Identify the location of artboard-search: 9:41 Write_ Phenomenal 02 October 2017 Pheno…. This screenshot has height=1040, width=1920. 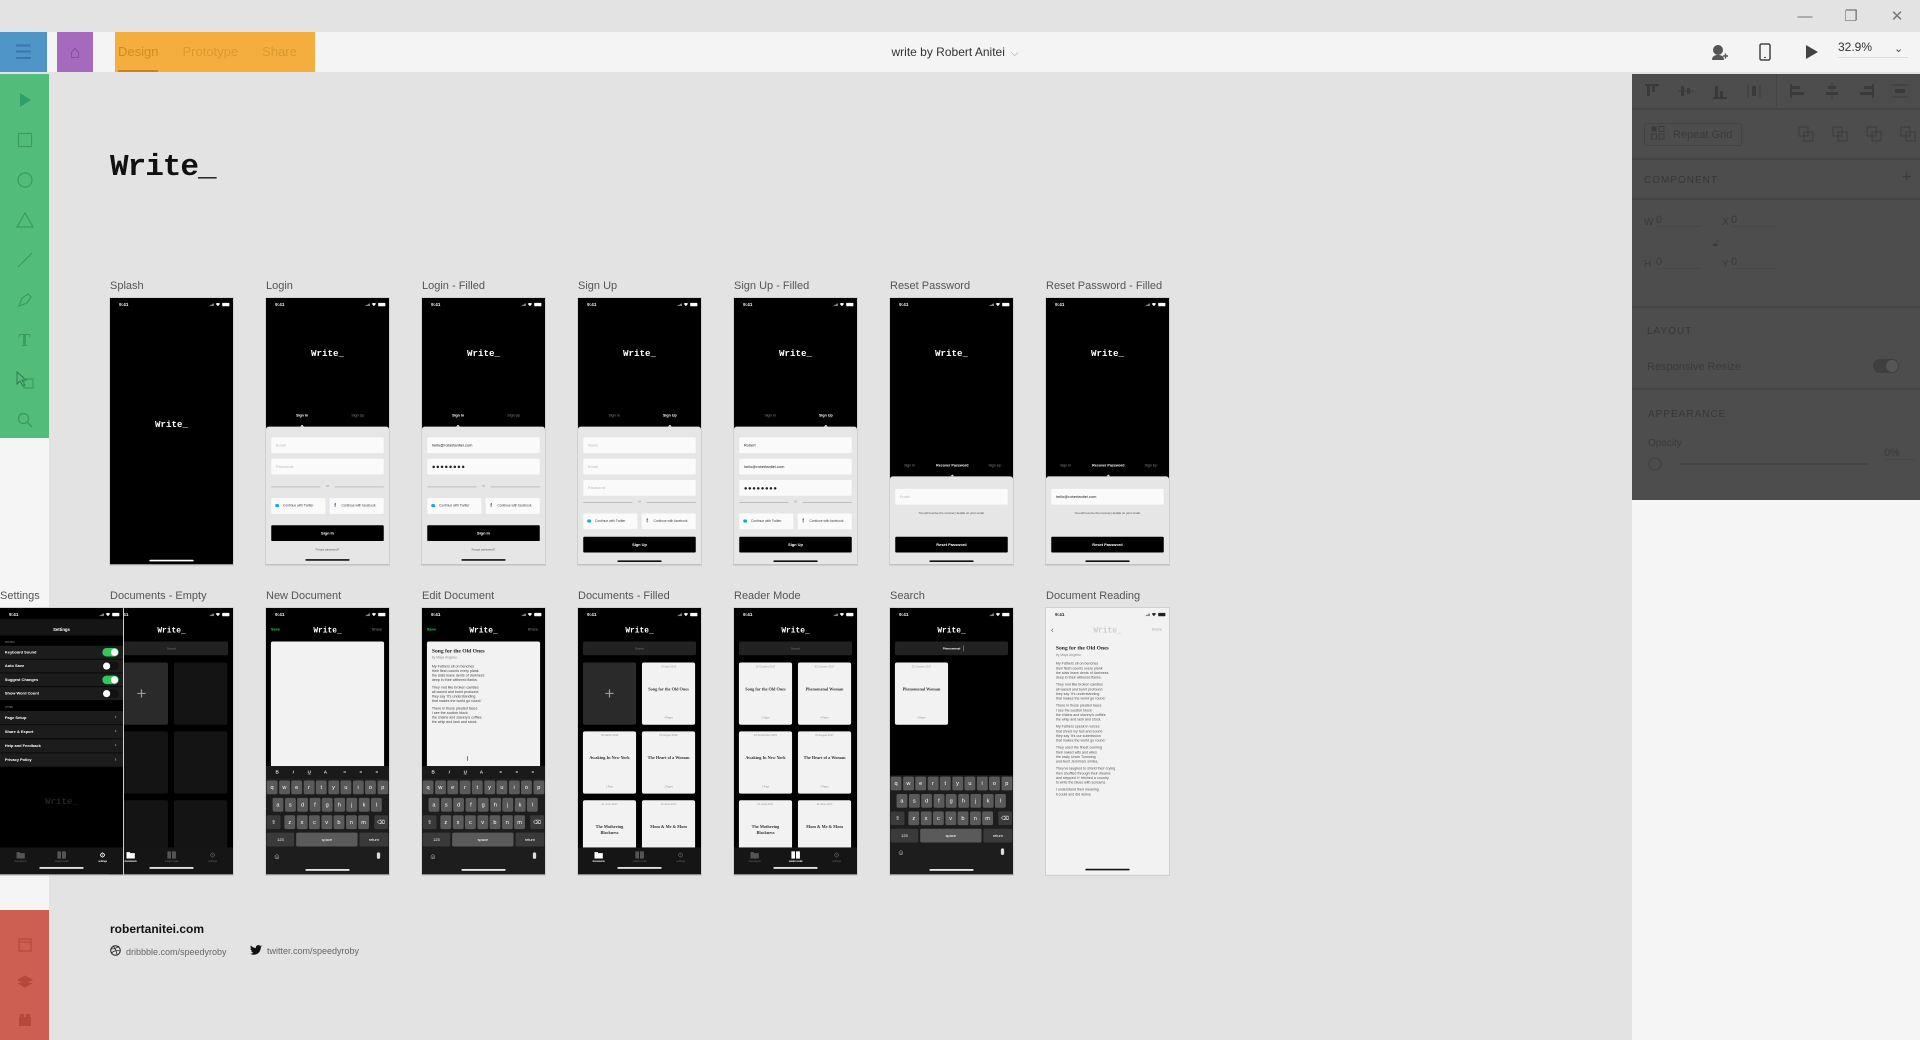
(951, 741).